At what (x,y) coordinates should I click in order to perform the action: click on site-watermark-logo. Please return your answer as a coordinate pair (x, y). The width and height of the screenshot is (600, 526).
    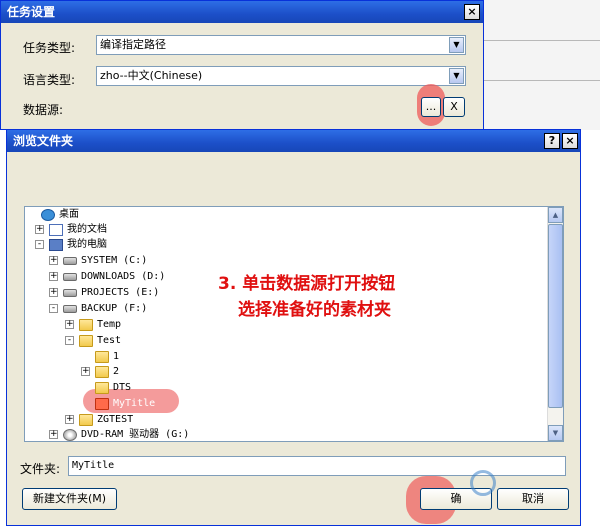
    Looking at the image, I should click on (483, 483).